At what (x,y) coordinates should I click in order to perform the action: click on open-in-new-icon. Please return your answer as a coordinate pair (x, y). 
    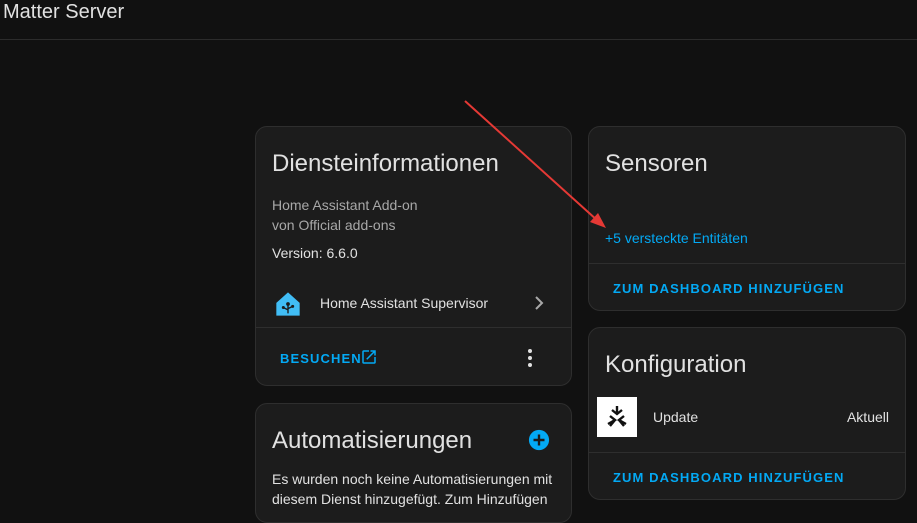
    Looking at the image, I should click on (369, 357).